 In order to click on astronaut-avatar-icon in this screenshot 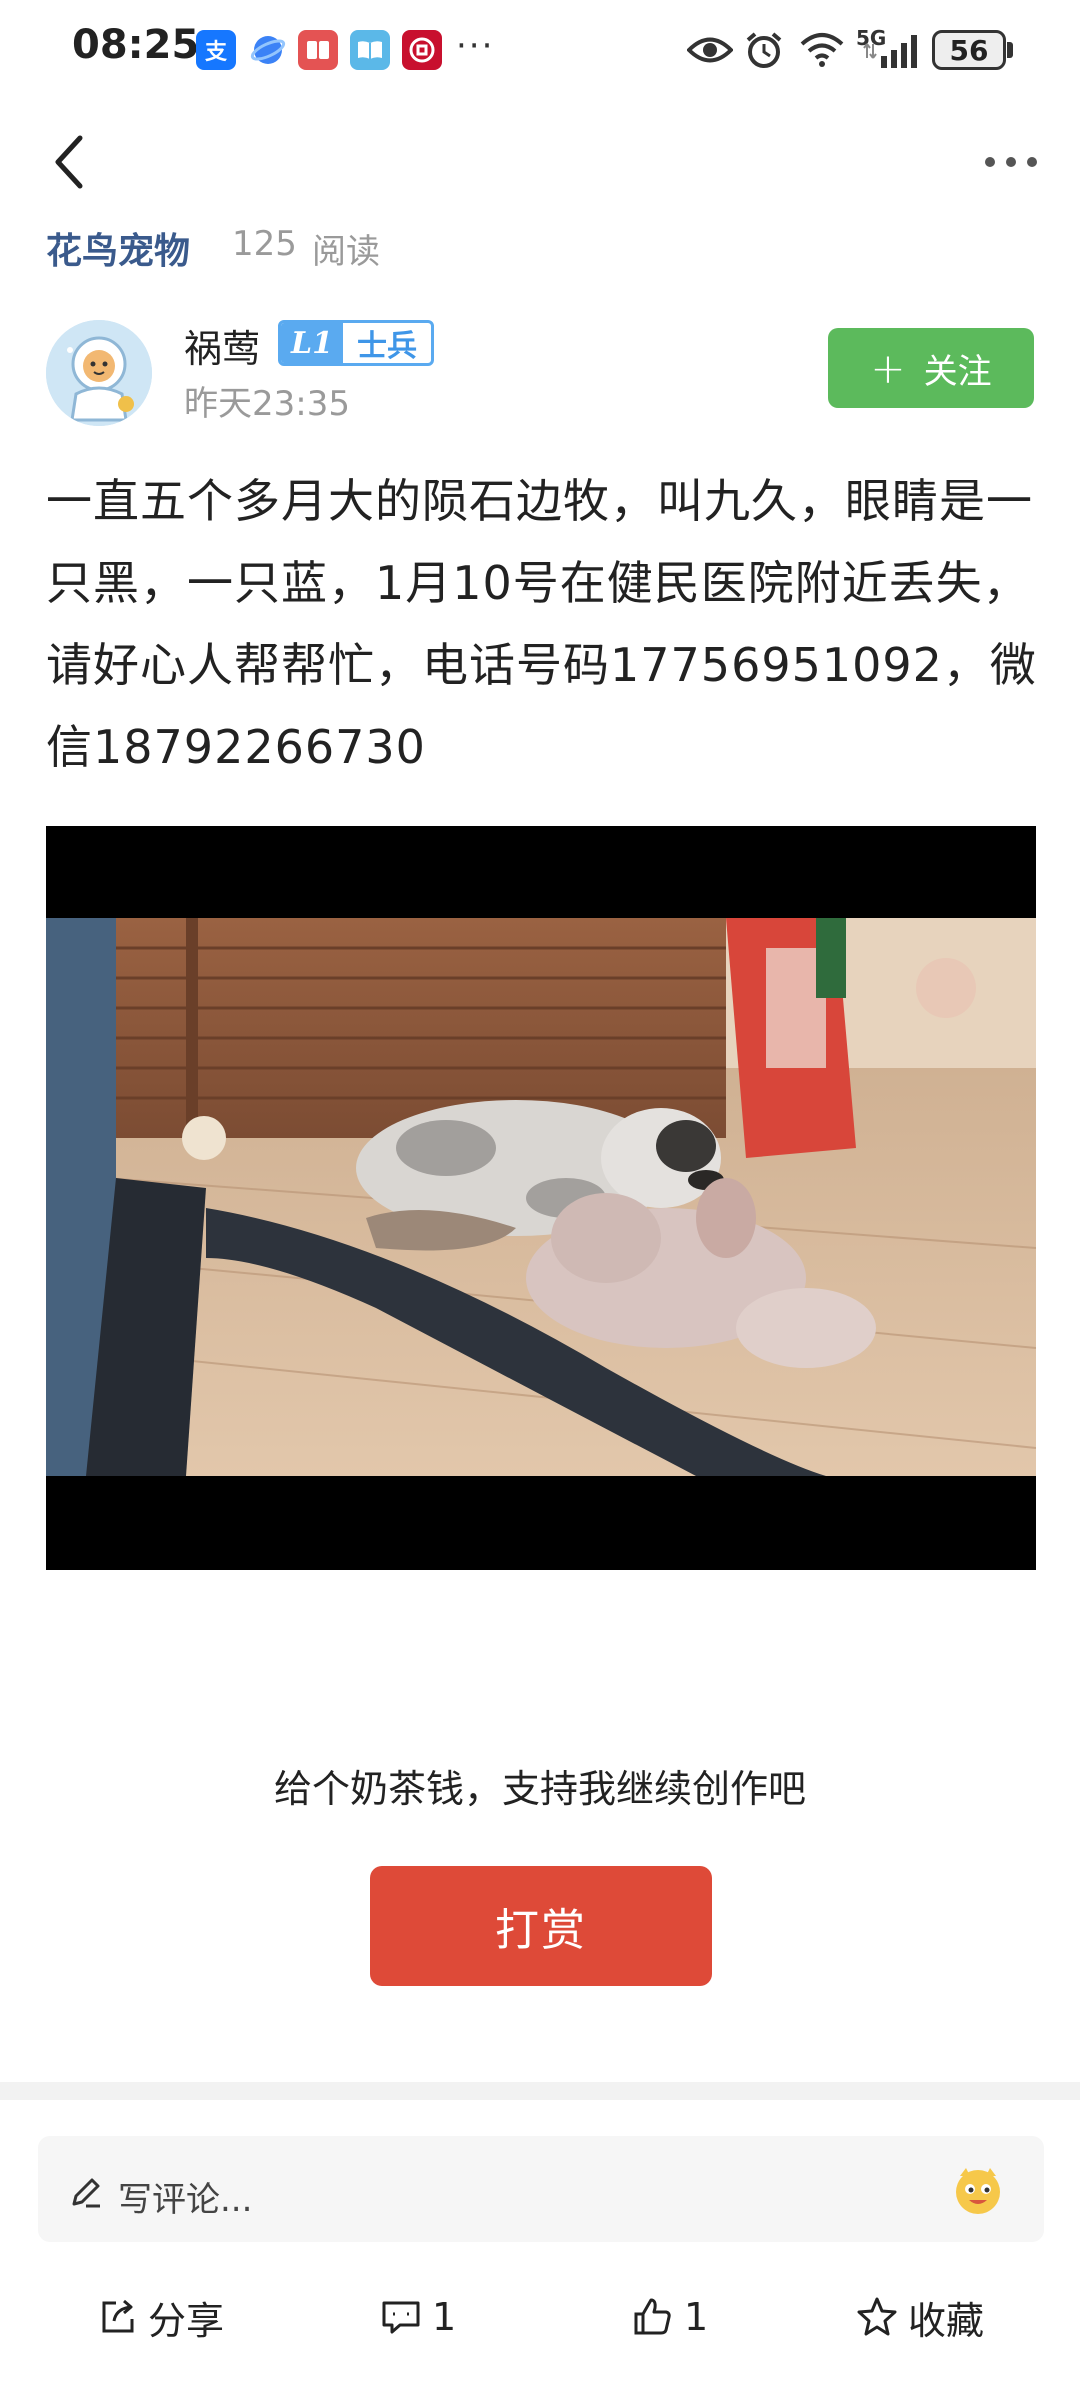, I will do `click(99, 373)`.